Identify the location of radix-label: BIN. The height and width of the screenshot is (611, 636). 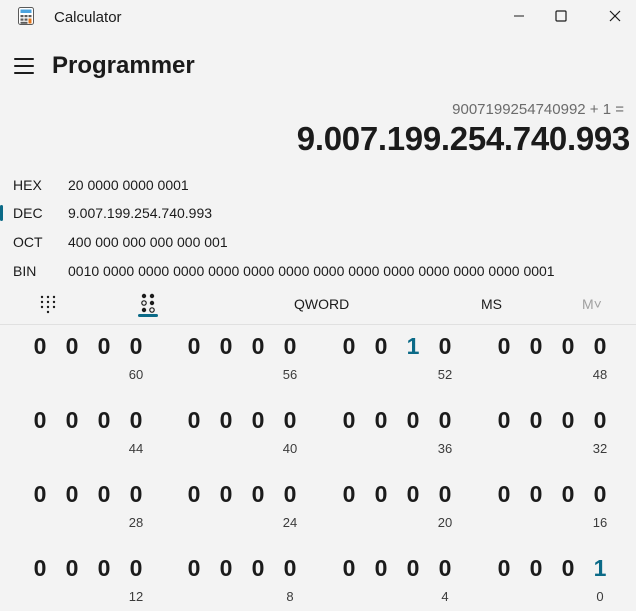
(25, 271).